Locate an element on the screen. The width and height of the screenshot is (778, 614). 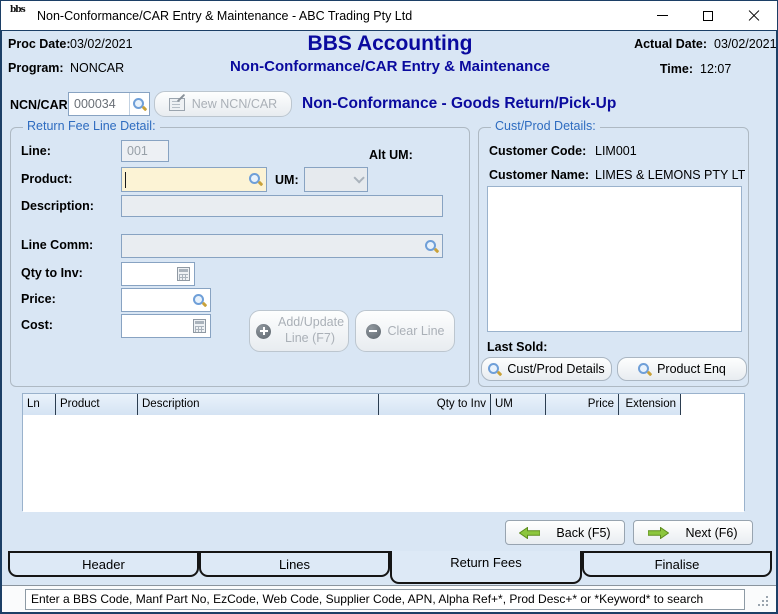
ncn-car-label: NCN/CAR: is located at coordinates (41, 105).